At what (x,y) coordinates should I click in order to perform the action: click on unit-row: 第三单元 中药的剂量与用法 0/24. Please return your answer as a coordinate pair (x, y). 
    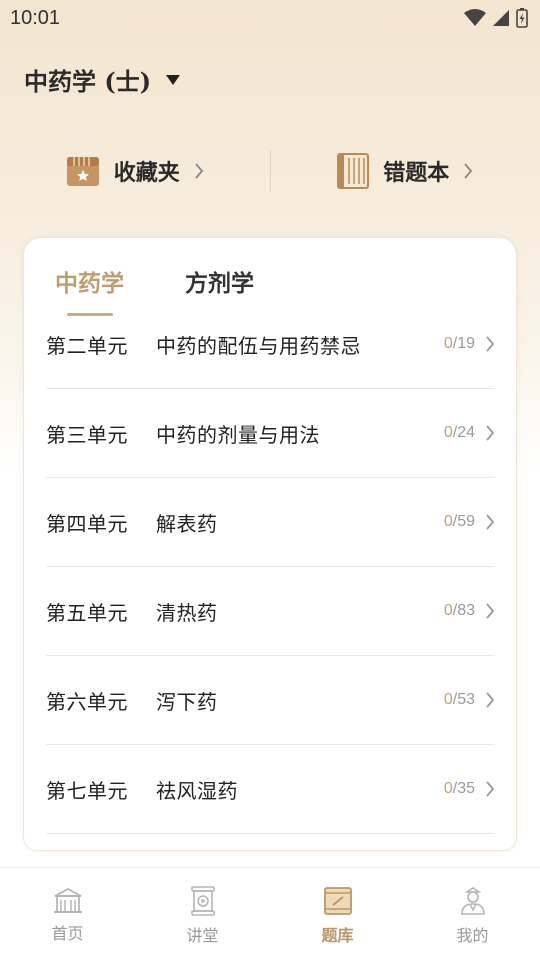
    Looking at the image, I should click on (270, 433).